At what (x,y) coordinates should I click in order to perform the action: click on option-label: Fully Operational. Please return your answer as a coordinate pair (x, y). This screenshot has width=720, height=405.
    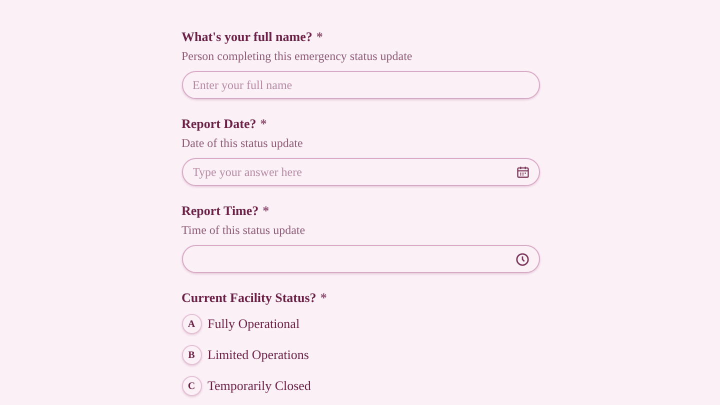
    Looking at the image, I should click on (254, 324).